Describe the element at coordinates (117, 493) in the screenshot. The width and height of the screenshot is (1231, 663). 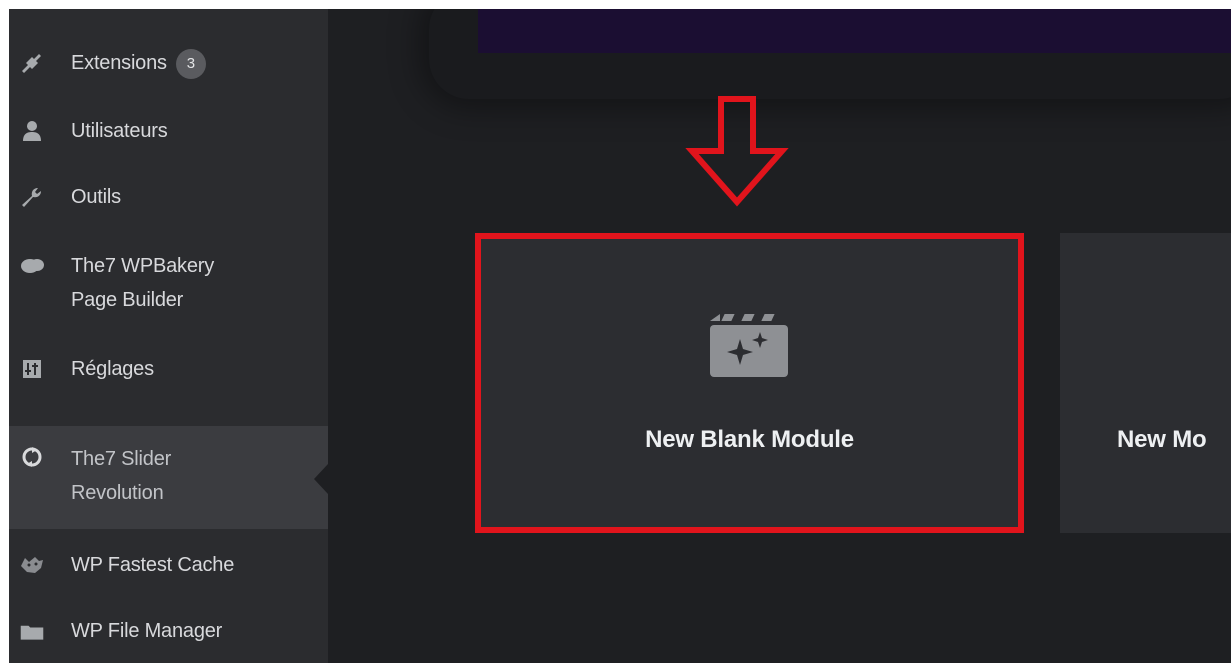
I see `sidebar-item-label-line2: Revolution` at that location.